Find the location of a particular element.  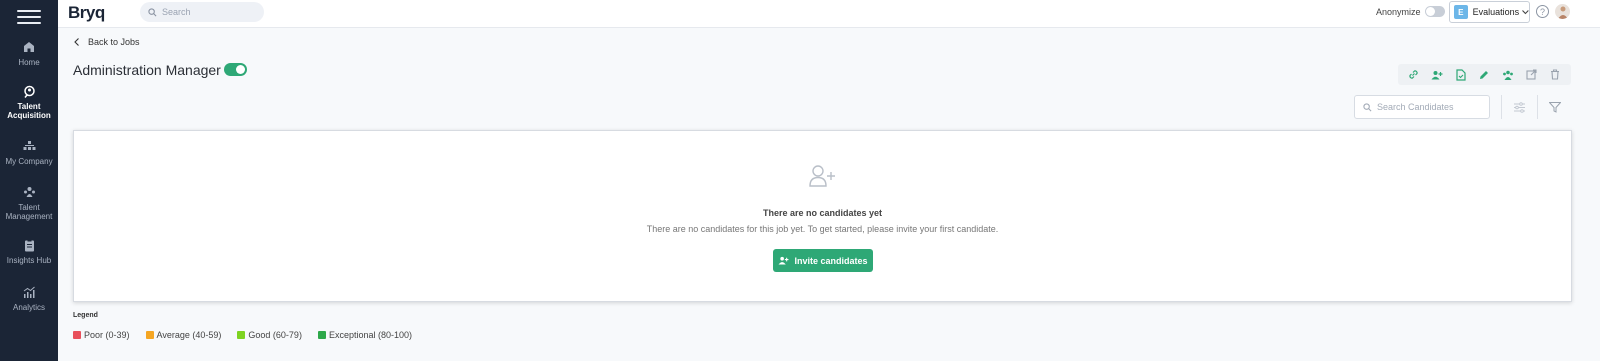

talent-management-icon is located at coordinates (29, 192).